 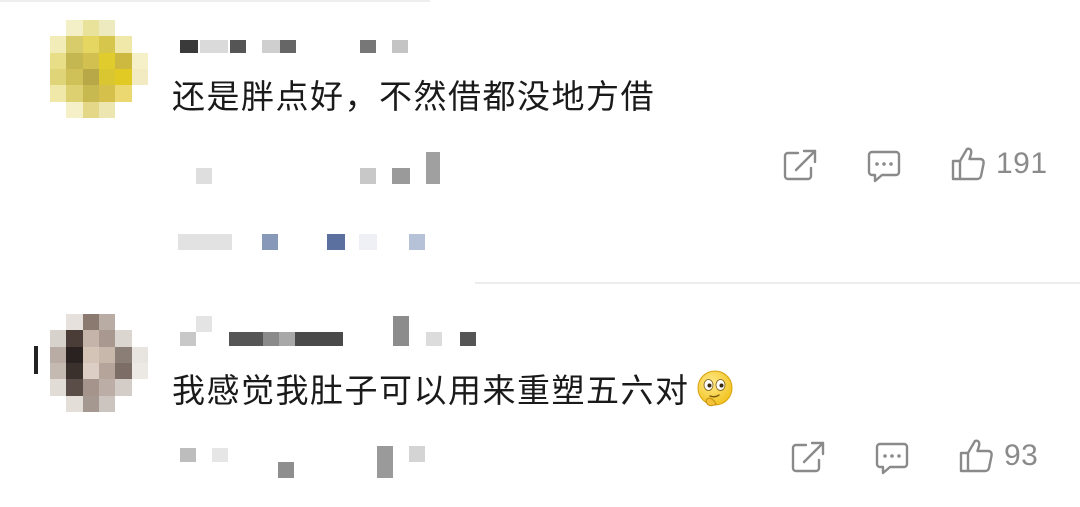 I want to click on comment-text-body: 我感觉我肚子可以用来重塑五六对, so click(x=431, y=390).